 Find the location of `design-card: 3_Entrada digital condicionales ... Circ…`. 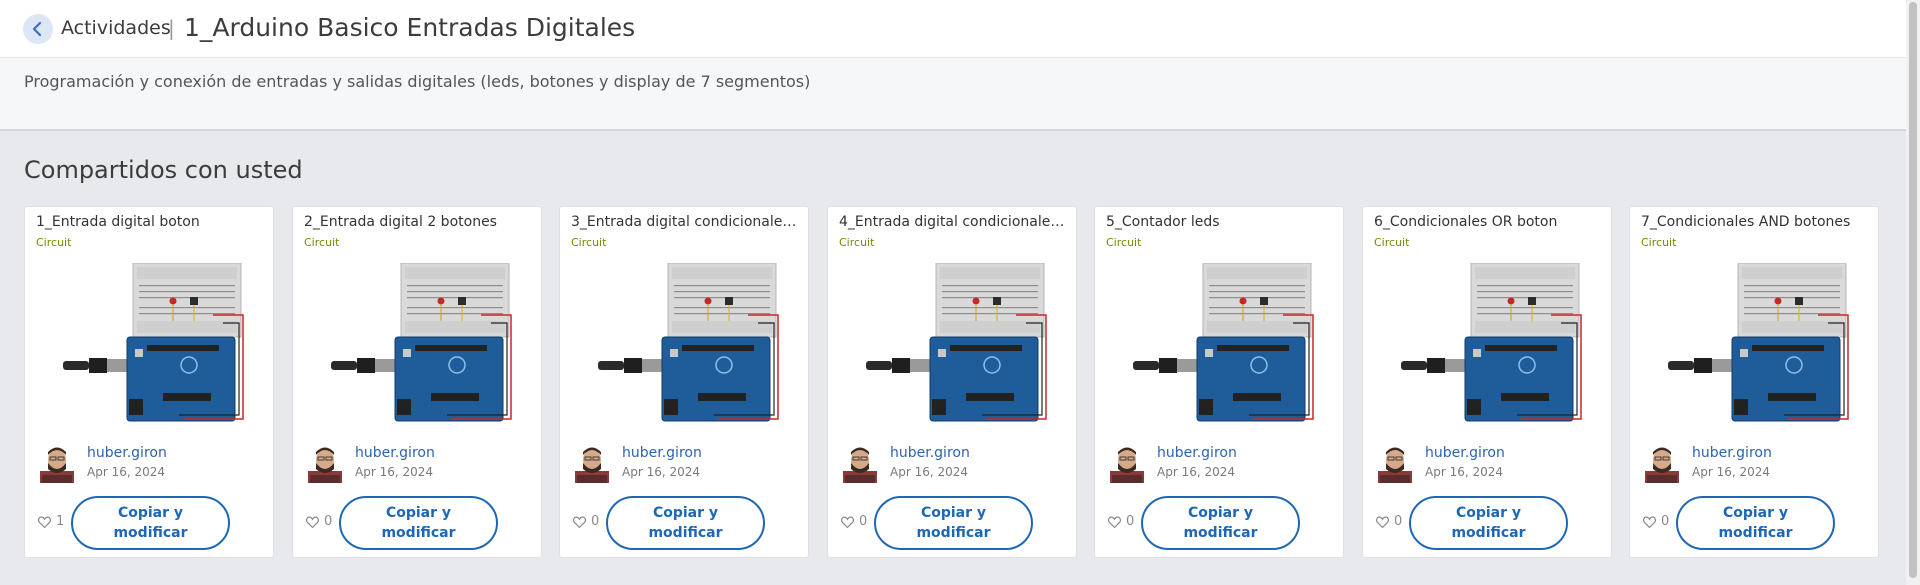

design-card: 3_Entrada digital condicionales ... Circ… is located at coordinates (684, 382).